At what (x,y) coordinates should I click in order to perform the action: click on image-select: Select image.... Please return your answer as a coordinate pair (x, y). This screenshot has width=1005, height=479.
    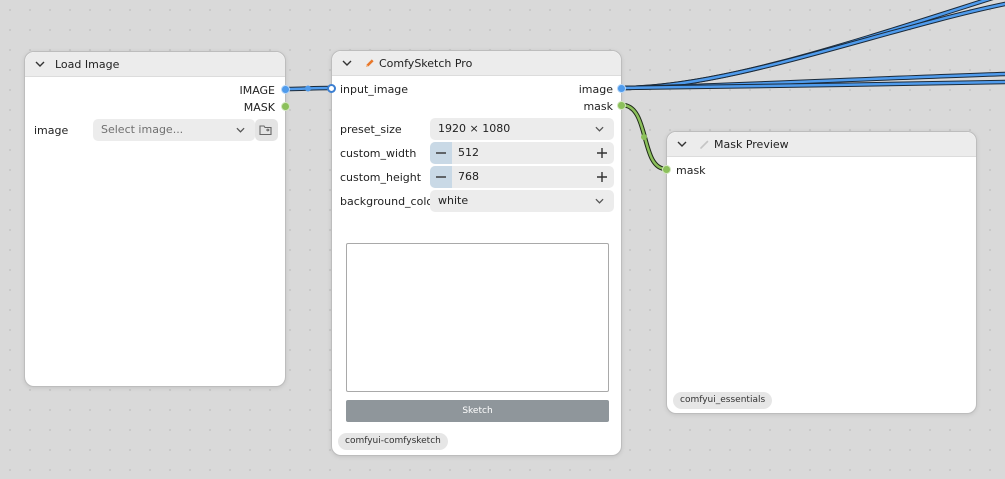
    Looking at the image, I should click on (174, 130).